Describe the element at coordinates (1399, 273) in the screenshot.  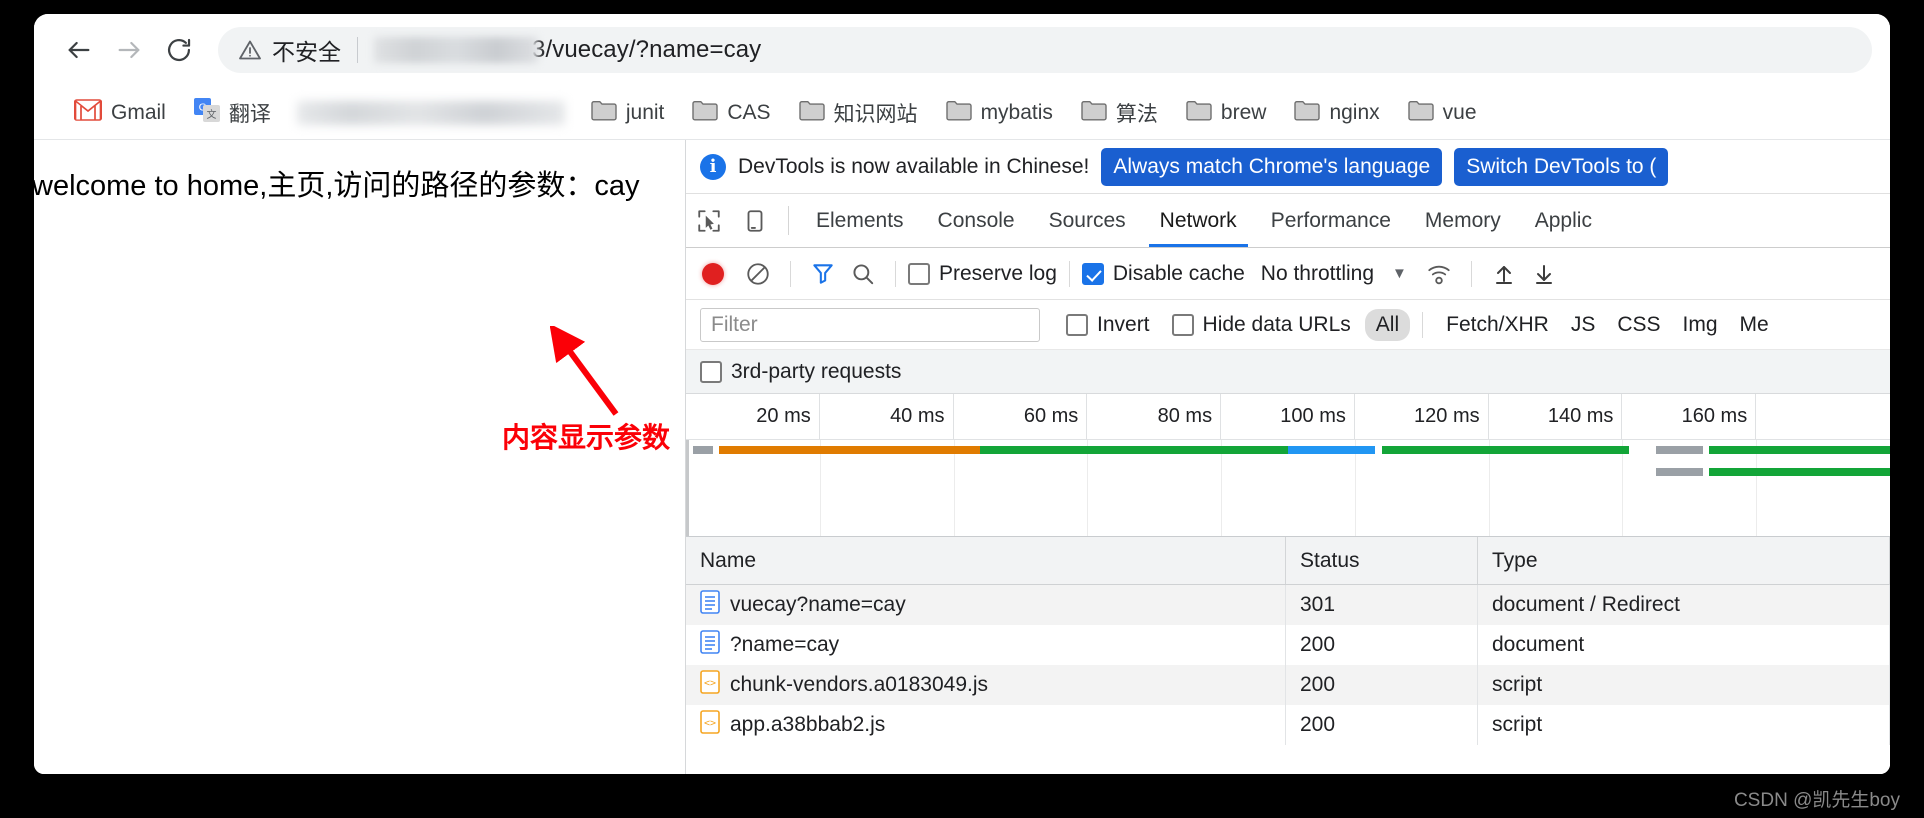
I see `chevron-down-icon: ▼` at that location.